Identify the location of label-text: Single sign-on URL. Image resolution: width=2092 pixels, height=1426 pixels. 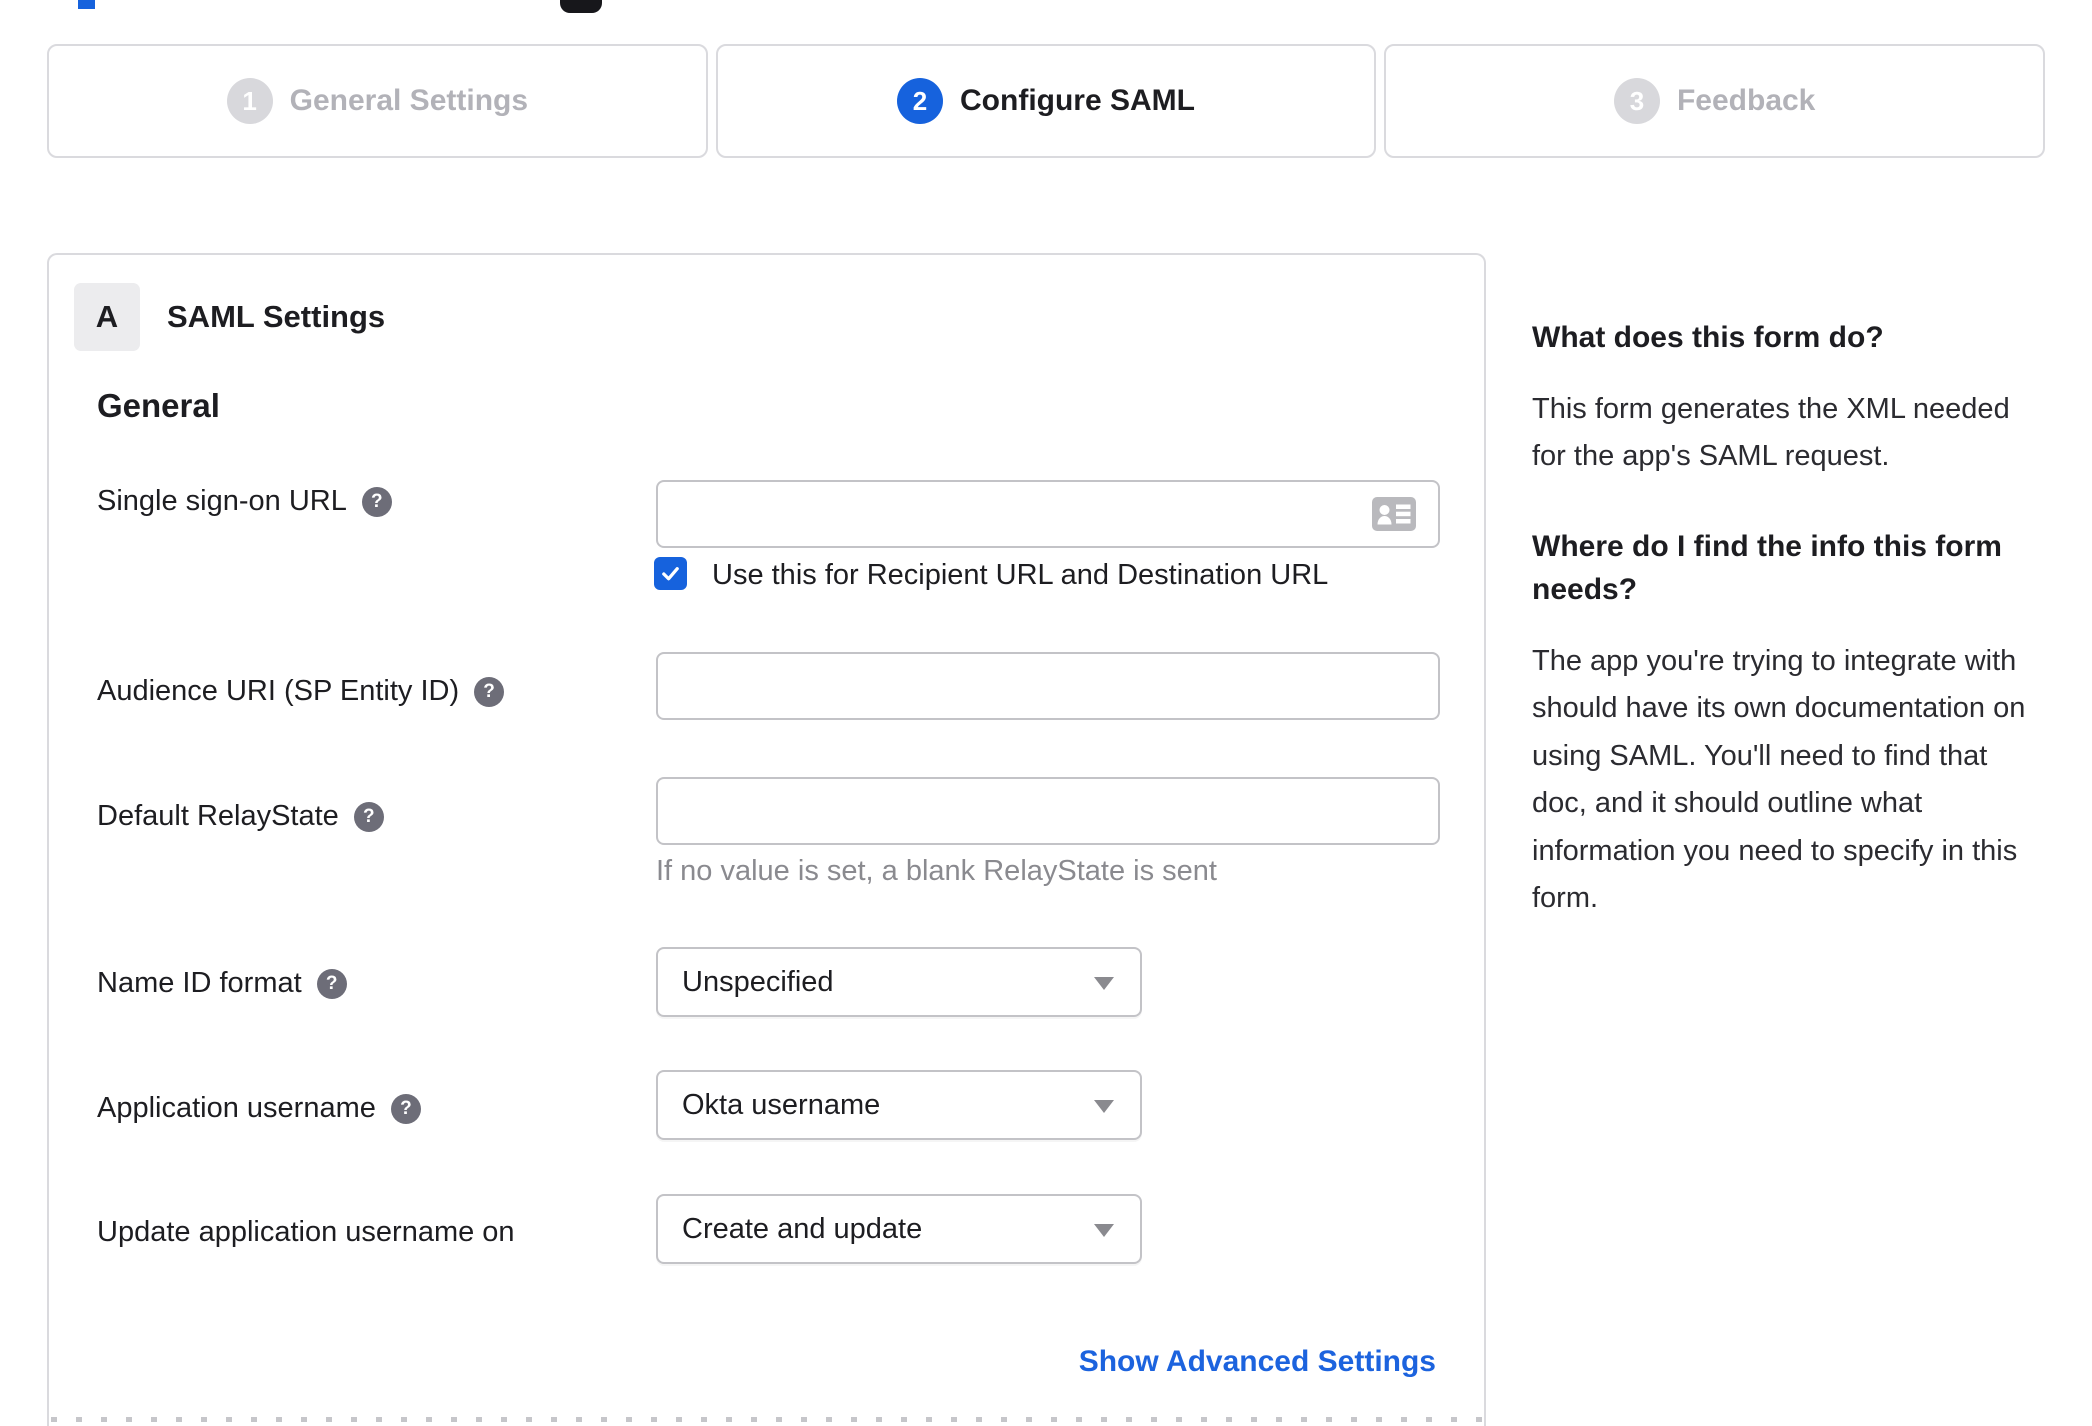
(222, 501).